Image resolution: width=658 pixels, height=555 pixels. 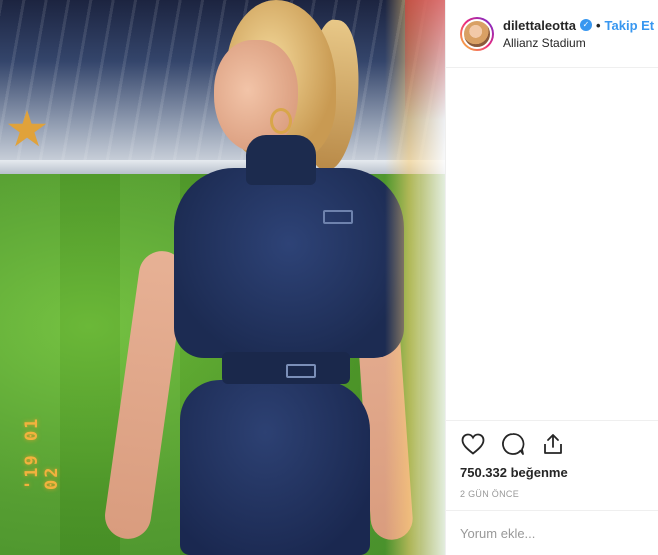 I want to click on comment-box, so click(x=552, y=532).